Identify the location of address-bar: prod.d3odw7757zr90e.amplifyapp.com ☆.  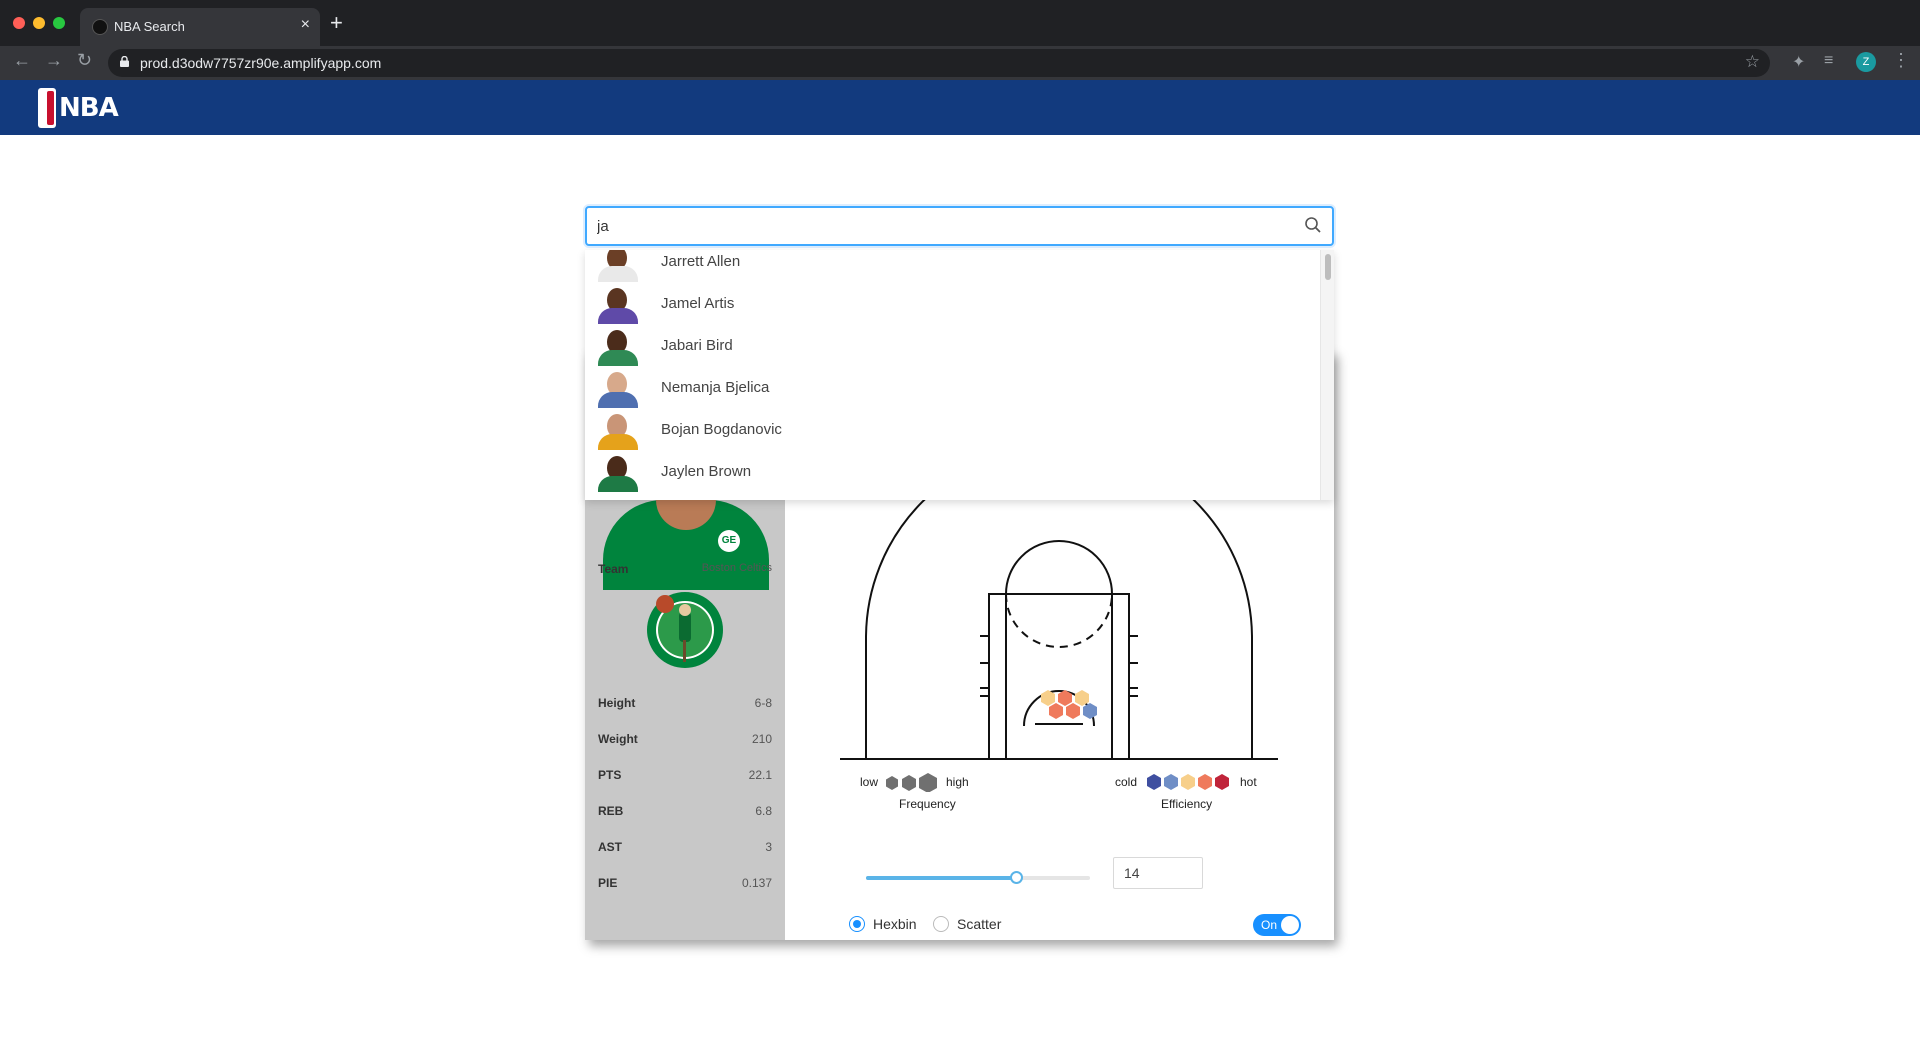
(939, 63).